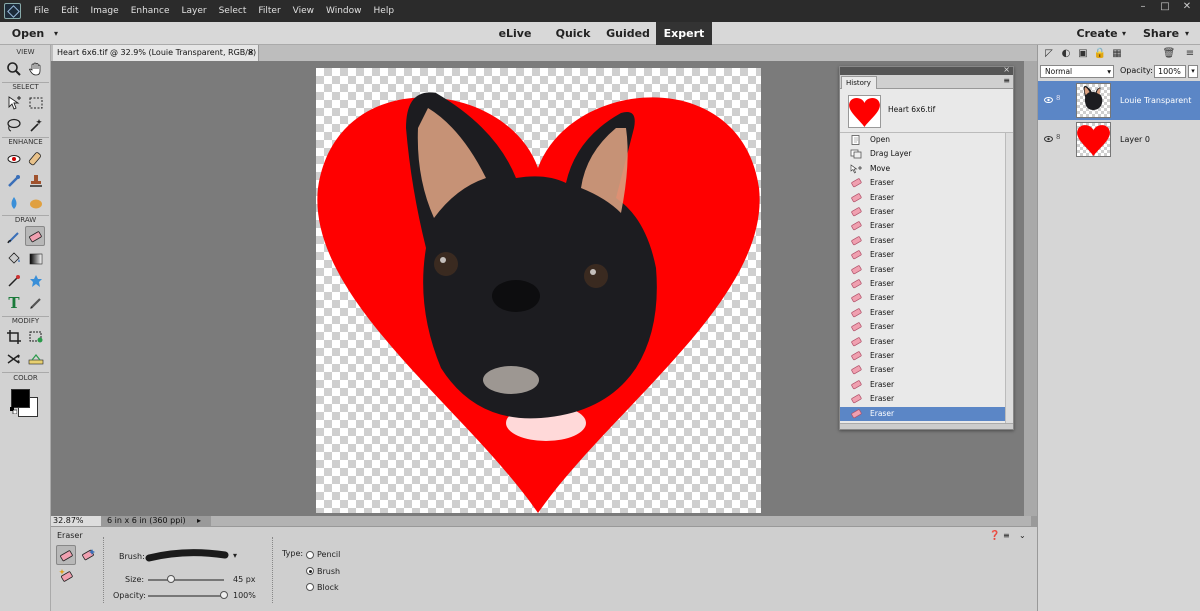 This screenshot has width=1200, height=611. I want to click on menu-select: Select, so click(233, 11).